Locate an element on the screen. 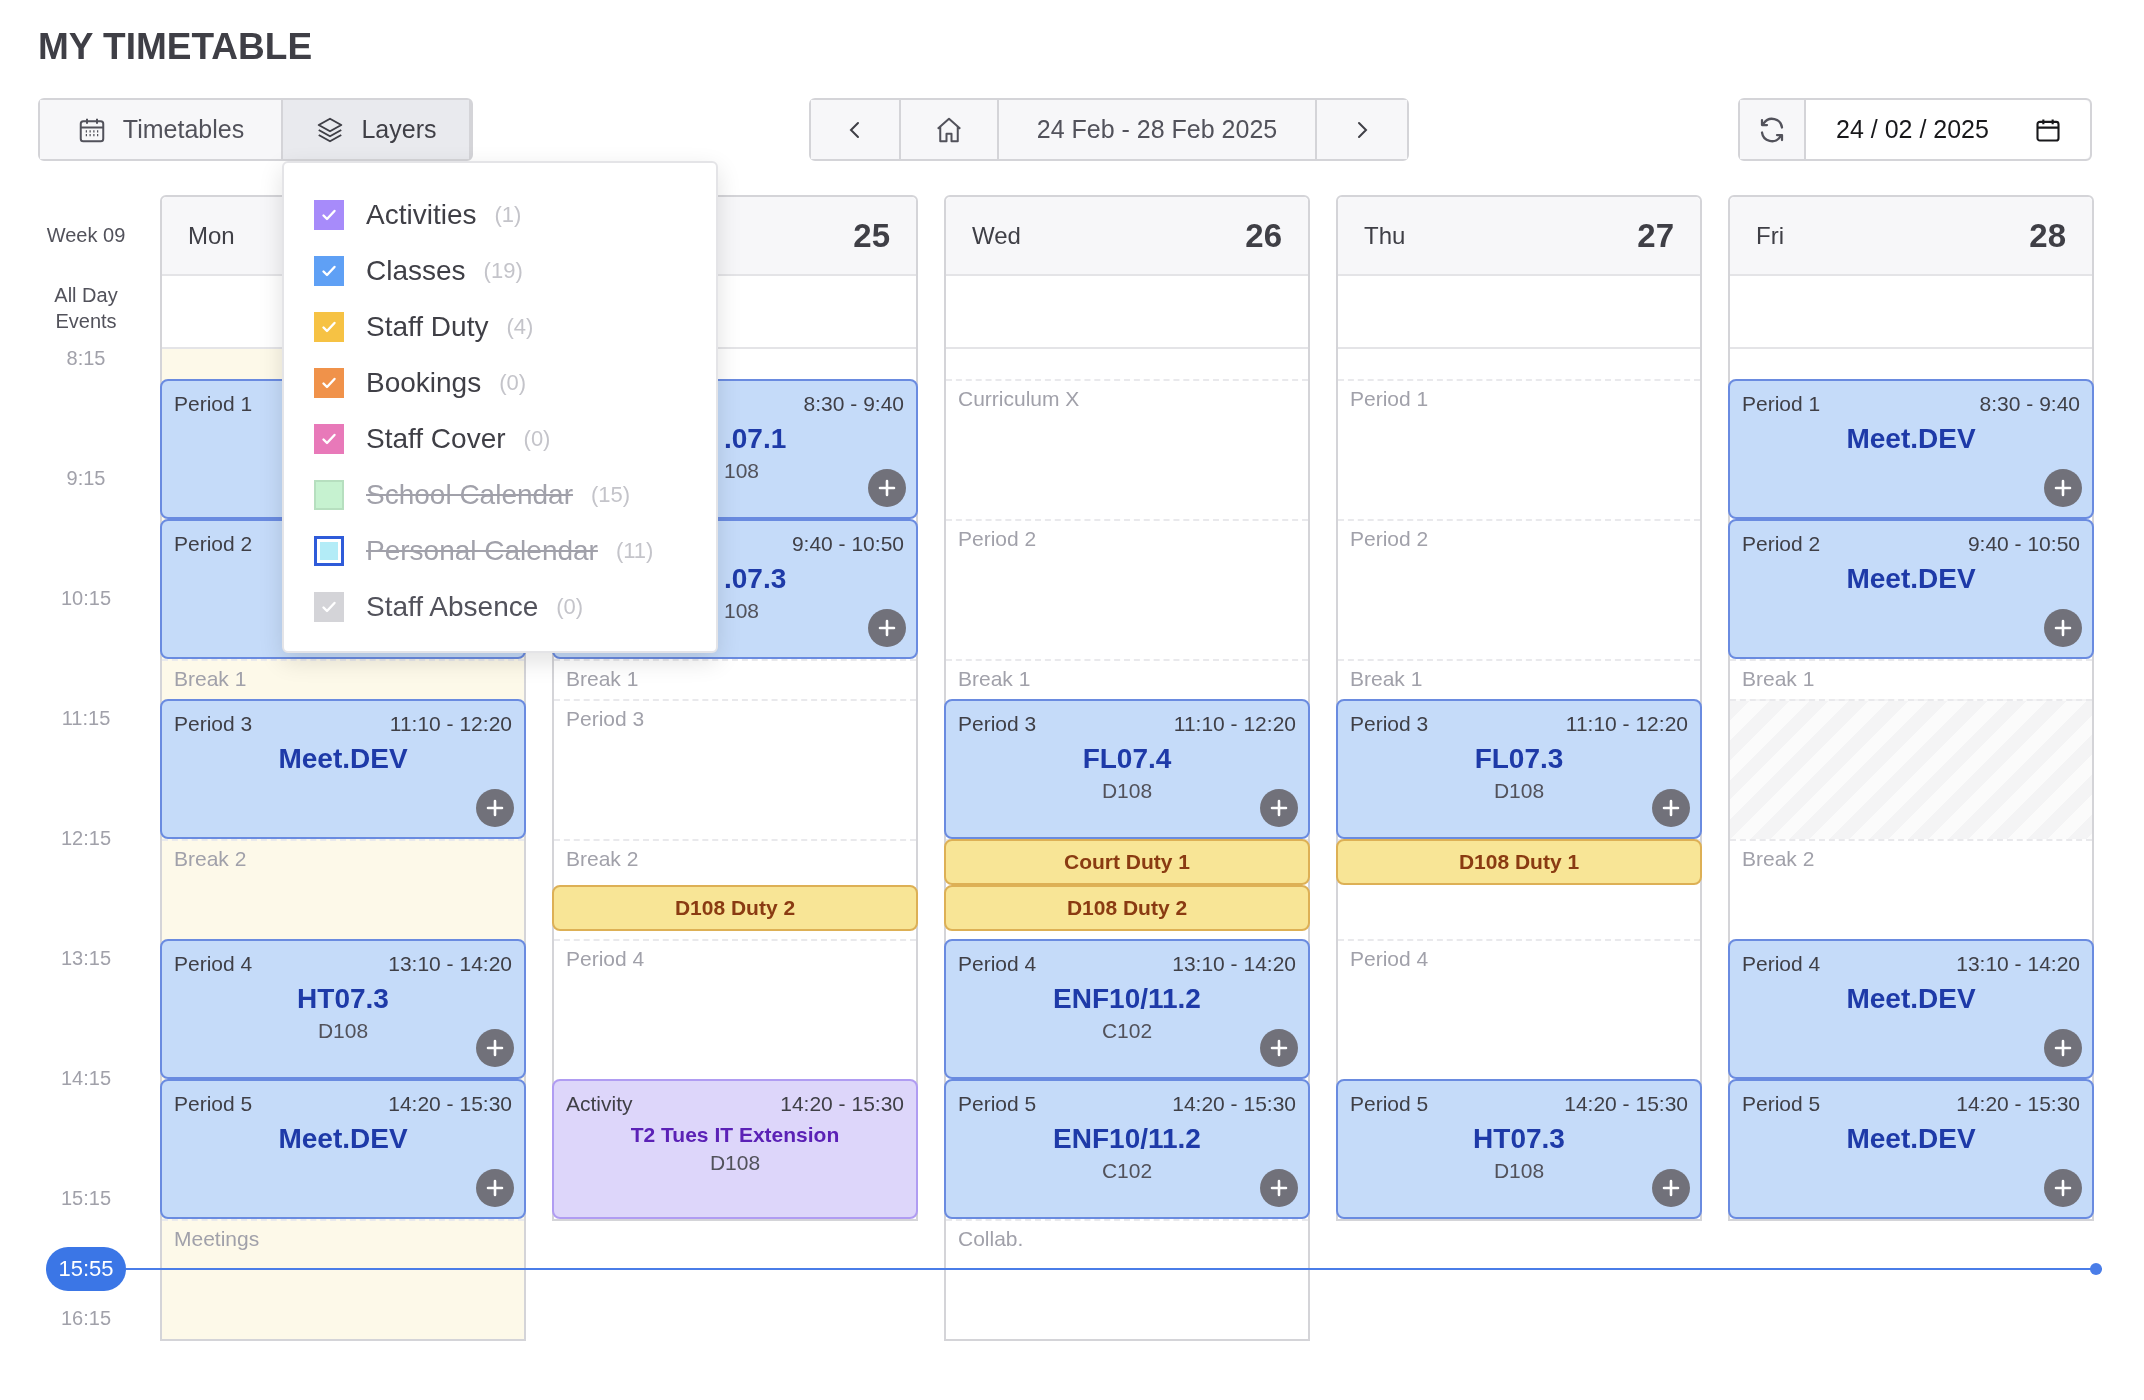  class-card: Period 4 13:10 - 14:20 Meet.DEV is located at coordinates (1911, 1009).